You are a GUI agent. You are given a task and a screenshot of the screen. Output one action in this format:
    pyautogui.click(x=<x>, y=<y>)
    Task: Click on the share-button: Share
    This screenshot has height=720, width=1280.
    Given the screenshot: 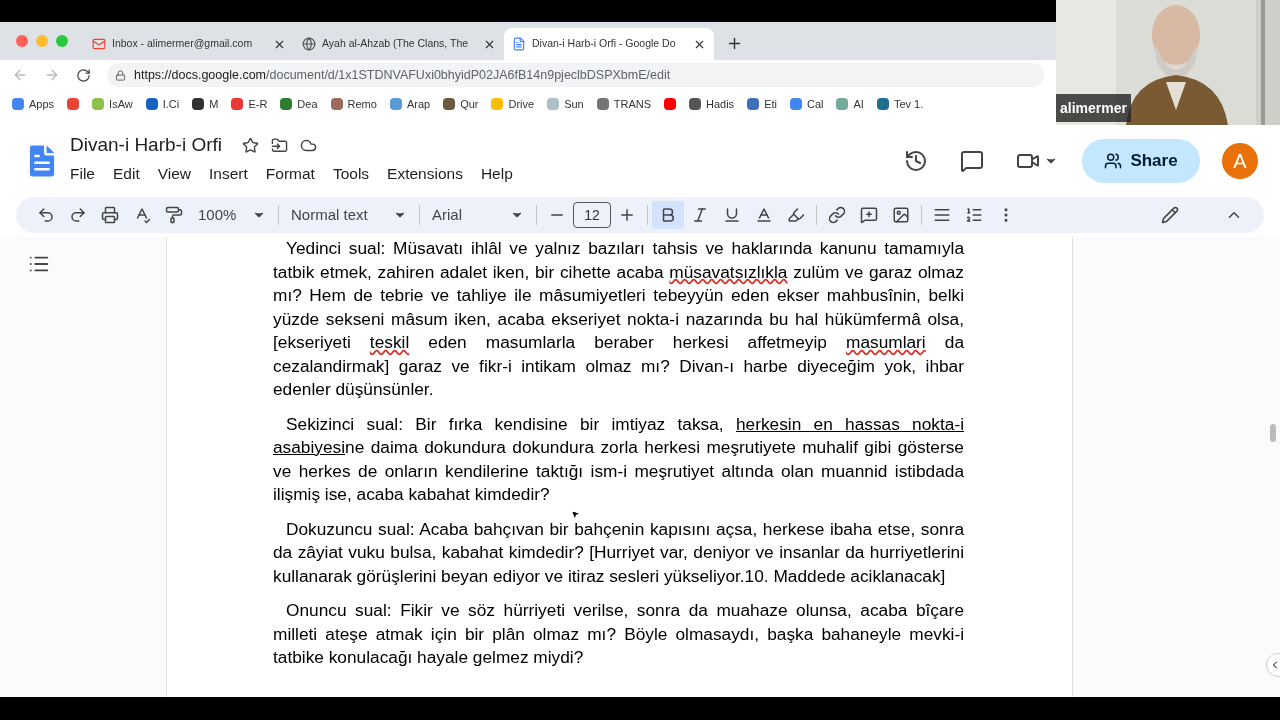 What is the action you would take?
    pyautogui.click(x=1141, y=161)
    